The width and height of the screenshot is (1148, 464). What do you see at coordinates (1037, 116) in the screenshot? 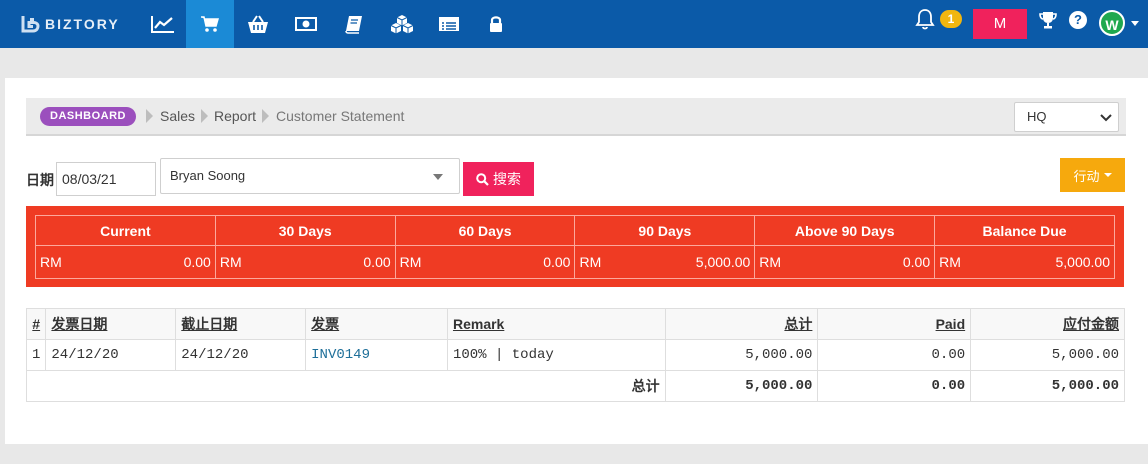
I see `branch-selected-value: HQ` at bounding box center [1037, 116].